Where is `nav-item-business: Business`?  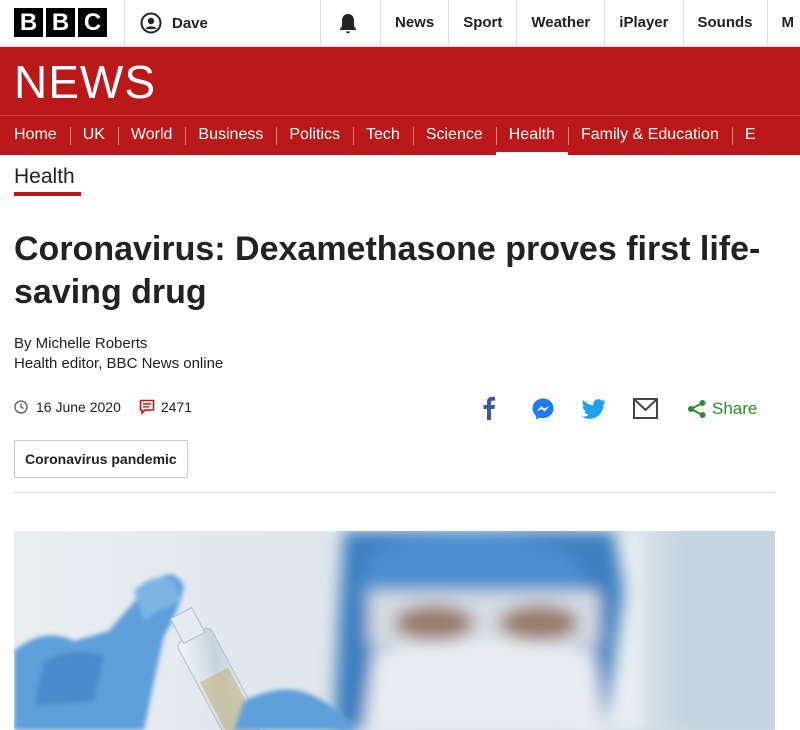 nav-item-business: Business is located at coordinates (230, 135).